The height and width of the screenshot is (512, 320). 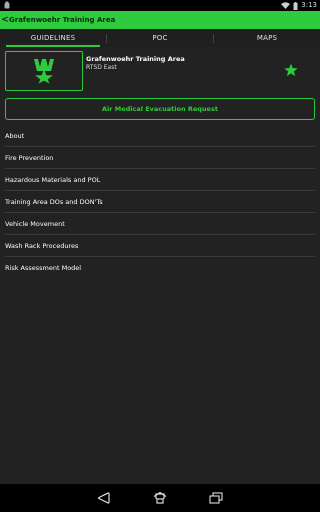 What do you see at coordinates (291, 70) in the screenshot?
I see `star-icon` at bounding box center [291, 70].